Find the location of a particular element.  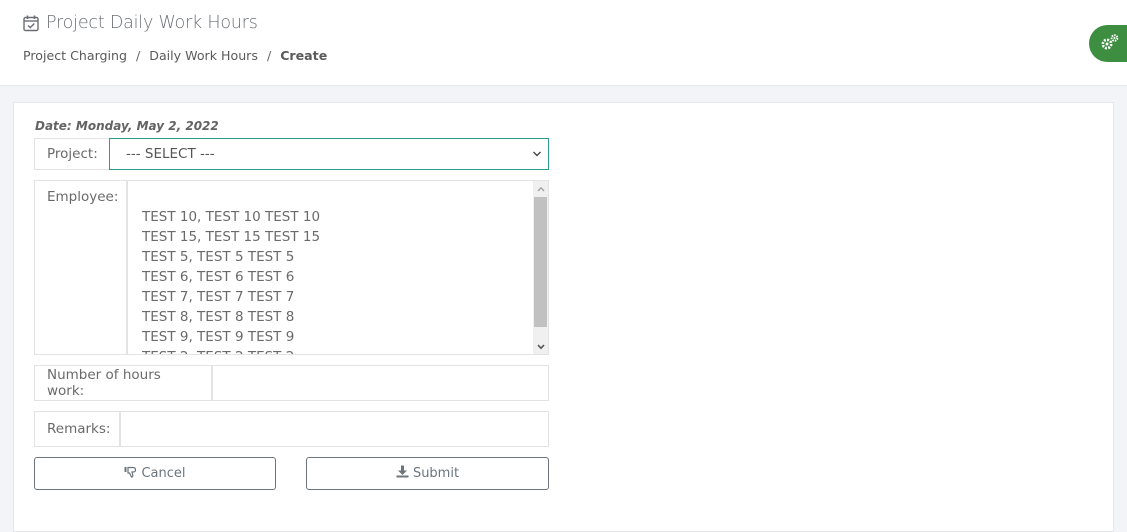

page-title: Project Daily Work Hours is located at coordinates (152, 23).